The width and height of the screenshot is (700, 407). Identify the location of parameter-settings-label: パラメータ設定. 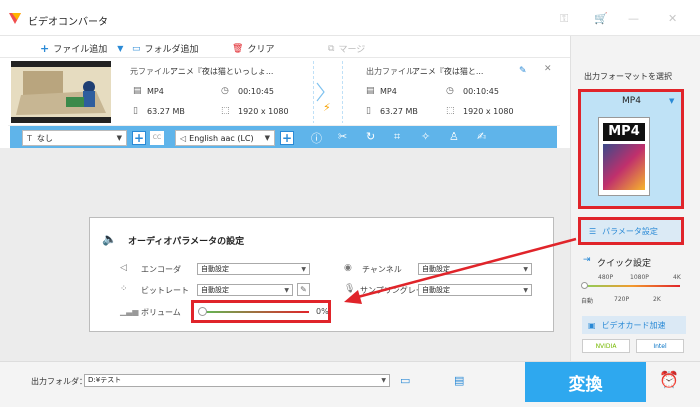
(630, 231).